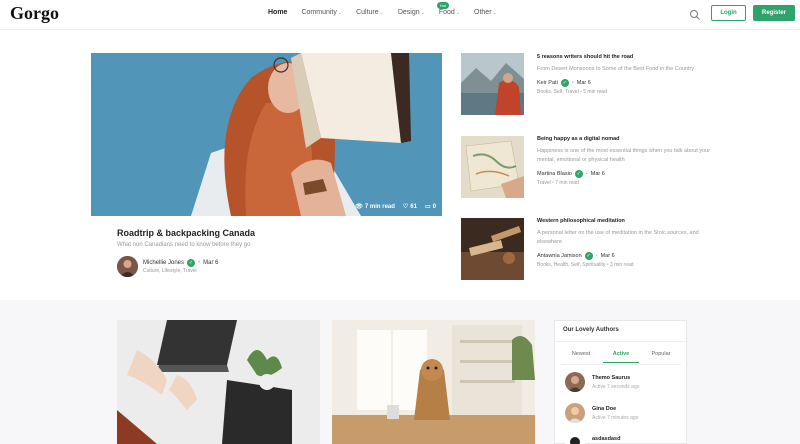 The height and width of the screenshot is (444, 800). I want to click on nav-community: Community⌄, so click(321, 12).